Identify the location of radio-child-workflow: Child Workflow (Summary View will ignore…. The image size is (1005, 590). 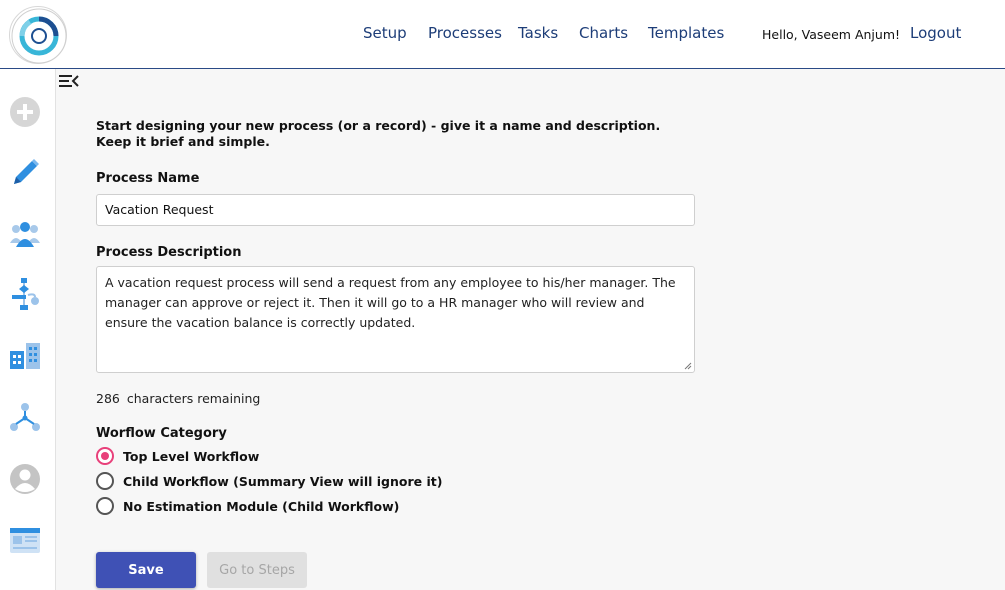
(269, 481).